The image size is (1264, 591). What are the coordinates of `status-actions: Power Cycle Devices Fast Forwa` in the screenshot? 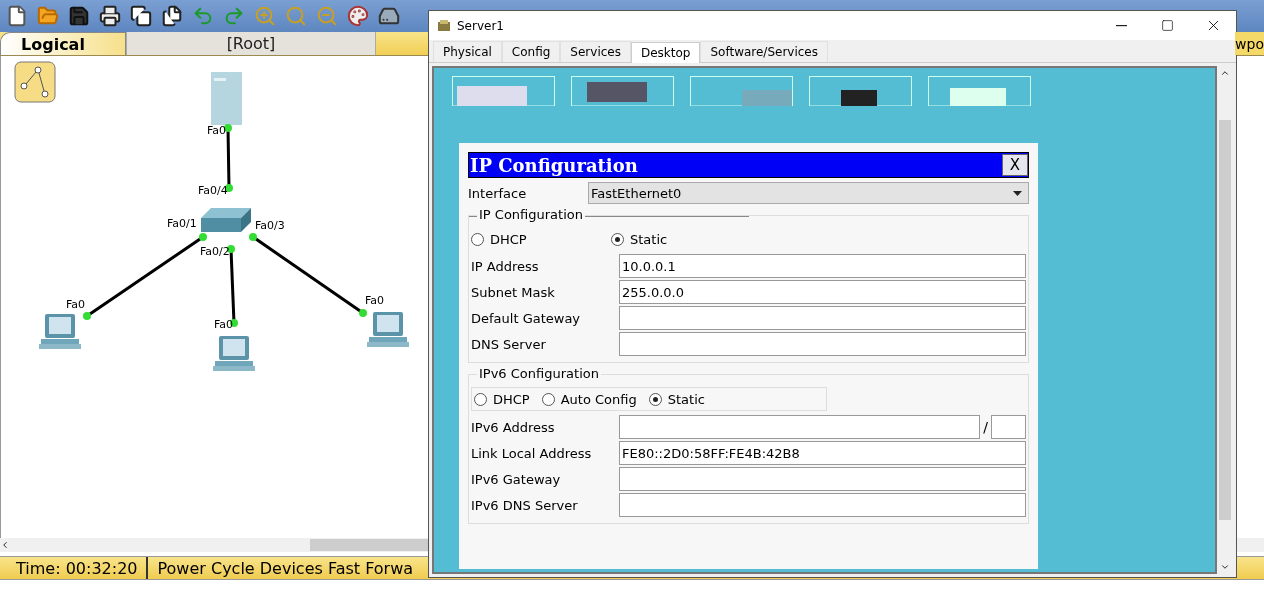 It's located at (280, 568).